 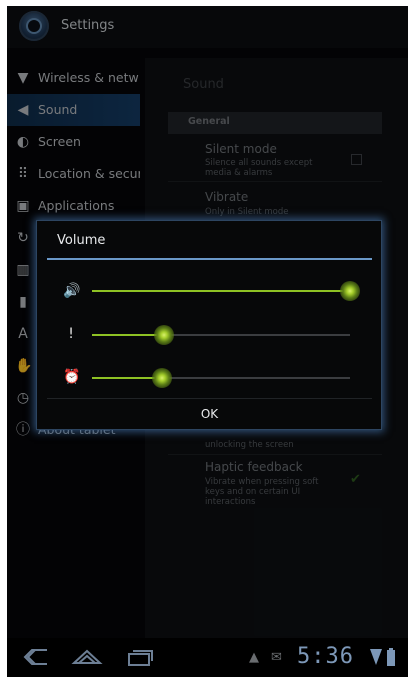 I want to click on media-volume-slider, so click(x=226, y=291).